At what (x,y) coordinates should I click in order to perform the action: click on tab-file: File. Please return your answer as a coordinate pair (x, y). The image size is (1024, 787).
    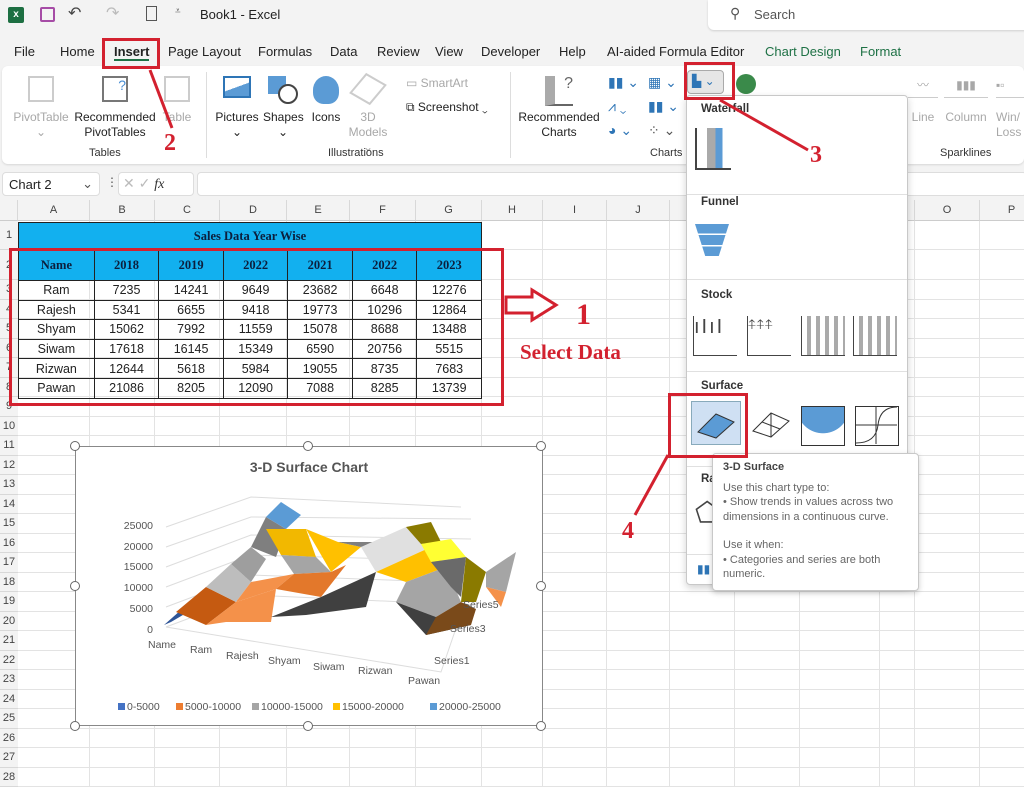
    Looking at the image, I should click on (24, 51).